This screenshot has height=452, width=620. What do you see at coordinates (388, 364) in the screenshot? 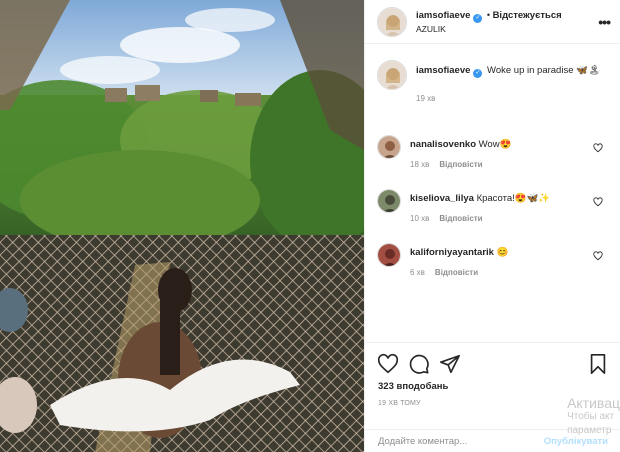
I see `heart-icon` at bounding box center [388, 364].